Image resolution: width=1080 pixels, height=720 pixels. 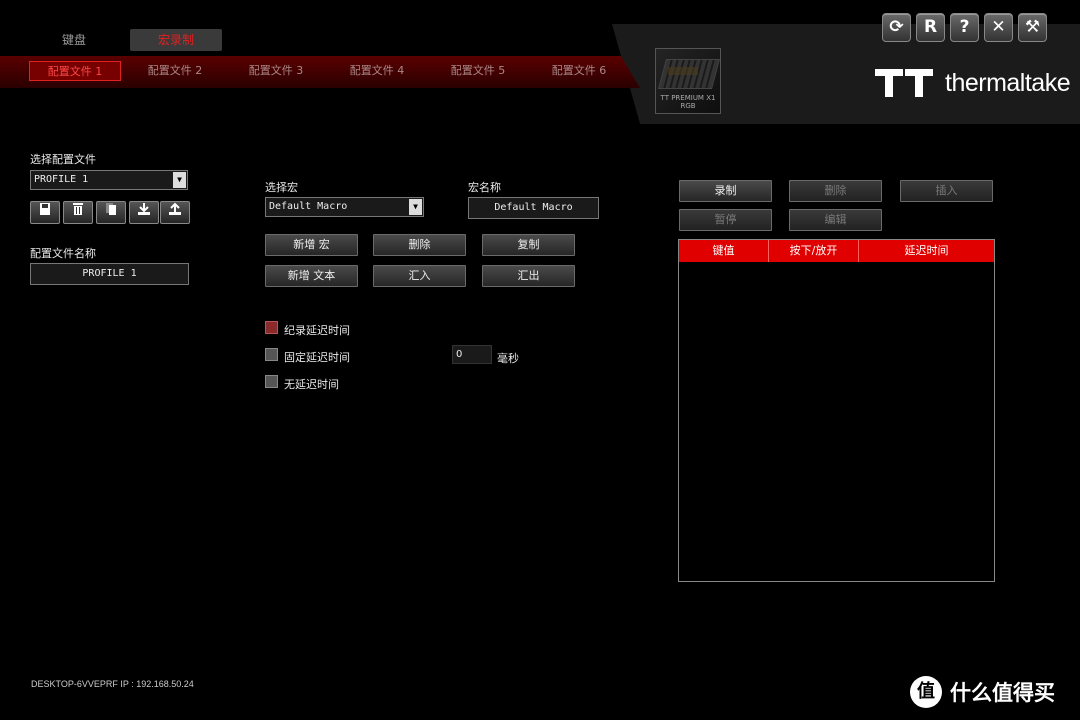 I want to click on fixed-delay-input: 0, so click(x=472, y=354).